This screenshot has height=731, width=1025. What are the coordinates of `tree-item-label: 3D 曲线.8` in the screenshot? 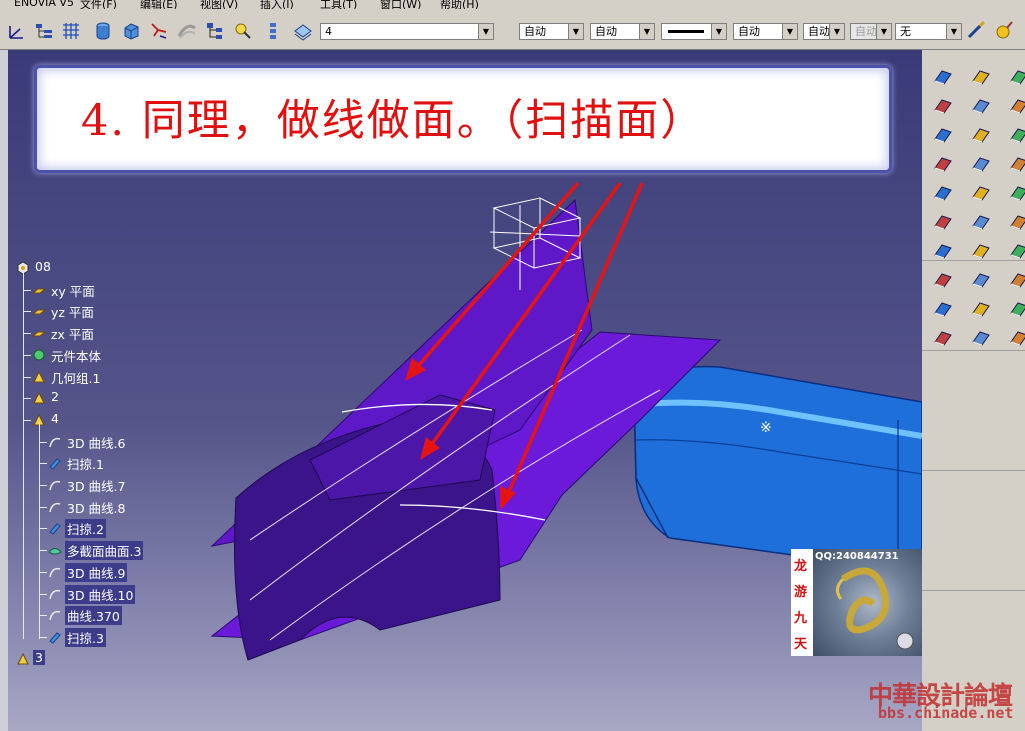 It's located at (96, 508).